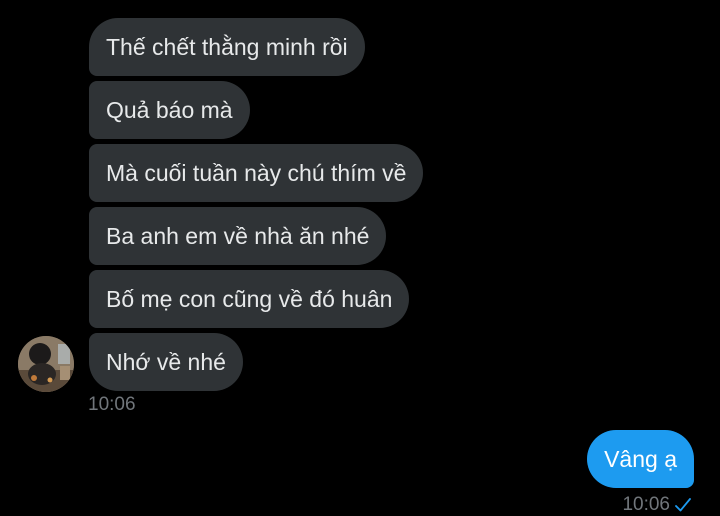 Image resolution: width=720 pixels, height=516 pixels. What do you see at coordinates (166, 362) in the screenshot?
I see `received-message-bubble: Nhớ về nhé` at bounding box center [166, 362].